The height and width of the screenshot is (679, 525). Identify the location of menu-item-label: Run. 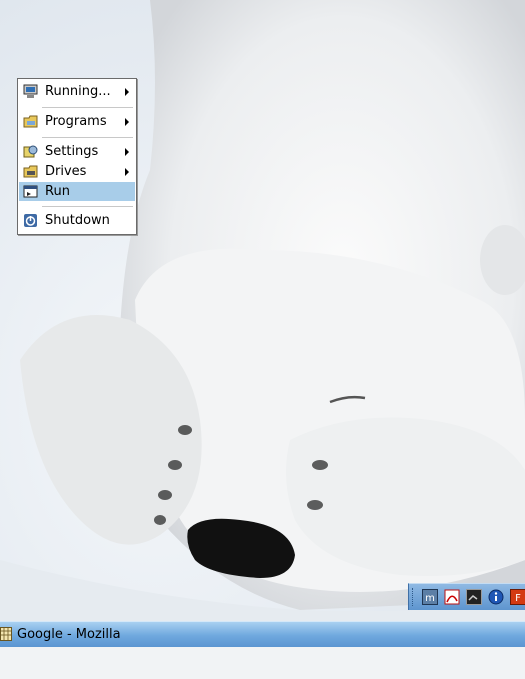
(57, 191).